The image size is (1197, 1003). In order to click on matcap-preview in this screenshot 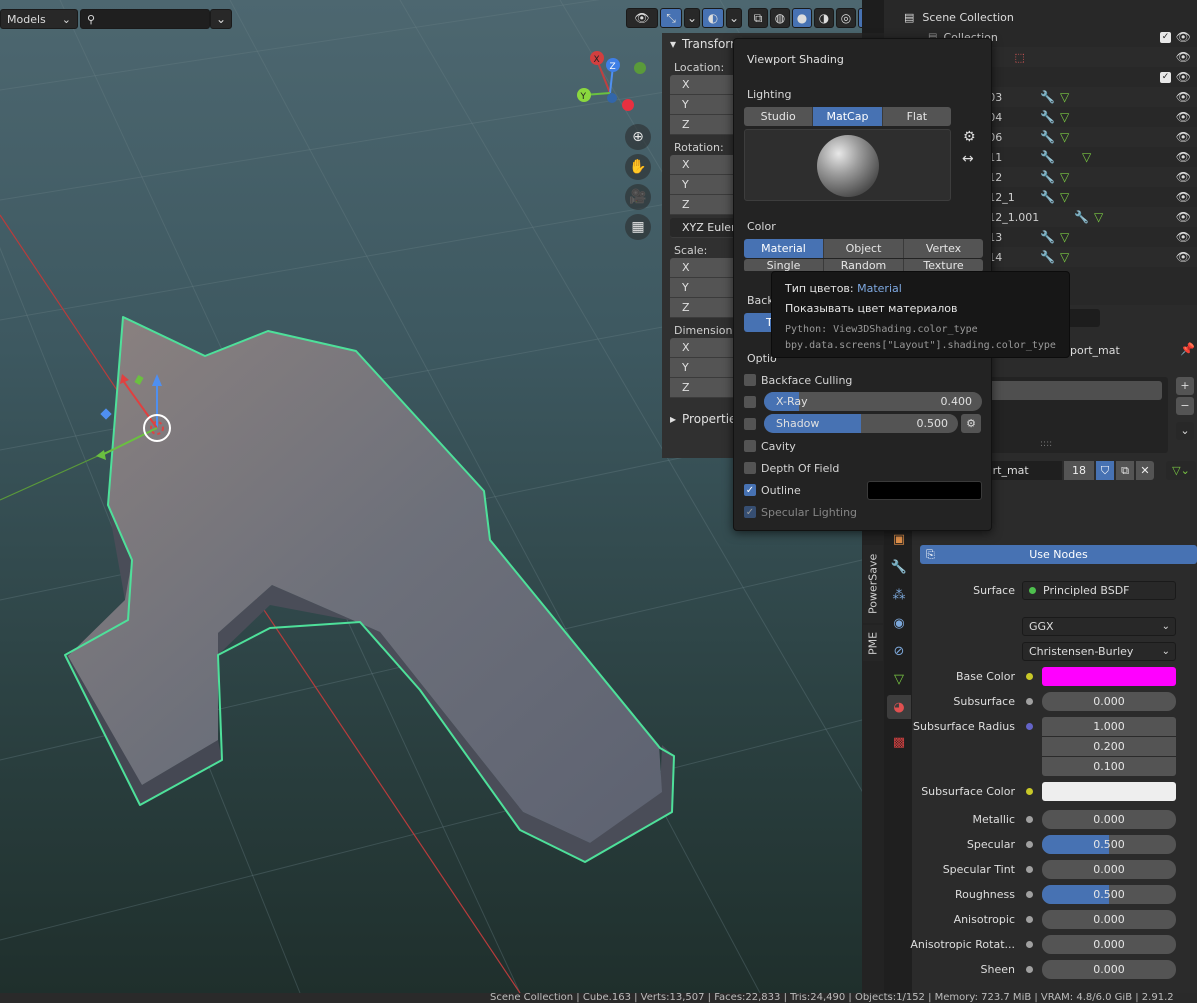, I will do `click(847, 165)`.